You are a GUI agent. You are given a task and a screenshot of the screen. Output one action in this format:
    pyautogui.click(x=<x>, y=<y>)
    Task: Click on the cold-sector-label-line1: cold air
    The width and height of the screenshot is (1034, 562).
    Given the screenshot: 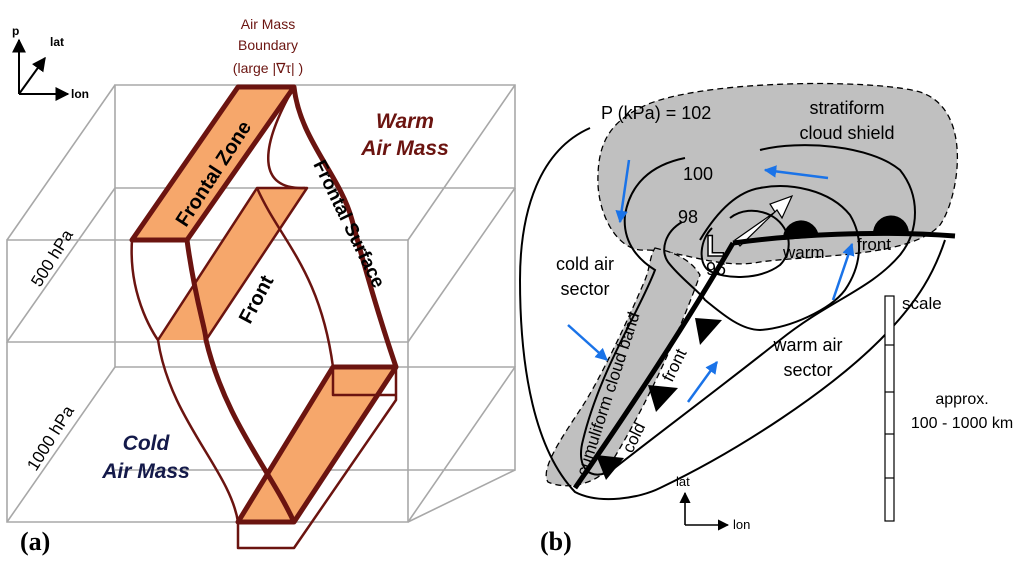 What is the action you would take?
    pyautogui.click(x=585, y=264)
    